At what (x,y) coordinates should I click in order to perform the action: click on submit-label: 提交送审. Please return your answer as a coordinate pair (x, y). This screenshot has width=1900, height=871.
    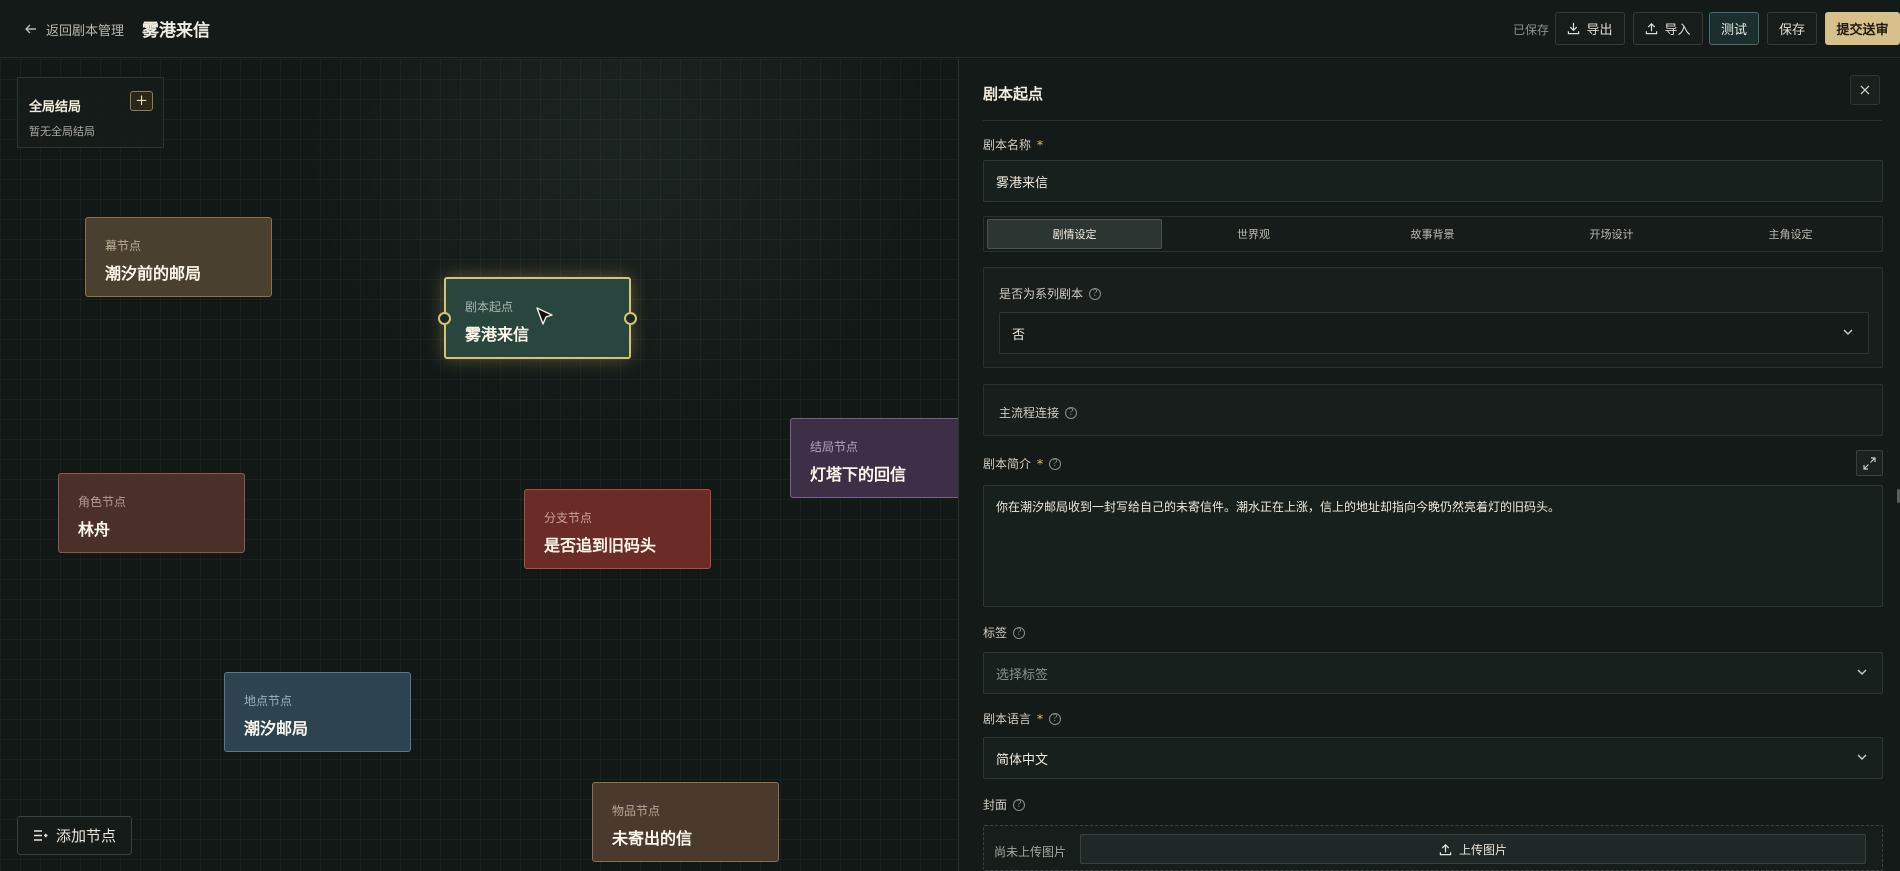
    Looking at the image, I should click on (1862, 30).